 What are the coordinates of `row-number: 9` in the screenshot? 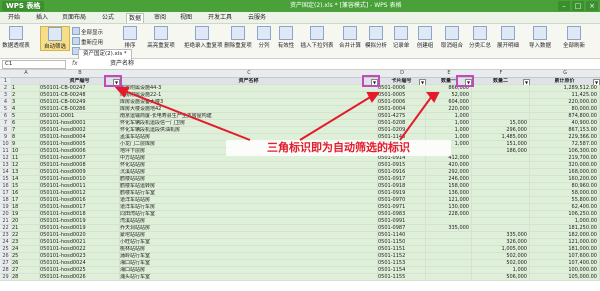 It's located at (6, 137).